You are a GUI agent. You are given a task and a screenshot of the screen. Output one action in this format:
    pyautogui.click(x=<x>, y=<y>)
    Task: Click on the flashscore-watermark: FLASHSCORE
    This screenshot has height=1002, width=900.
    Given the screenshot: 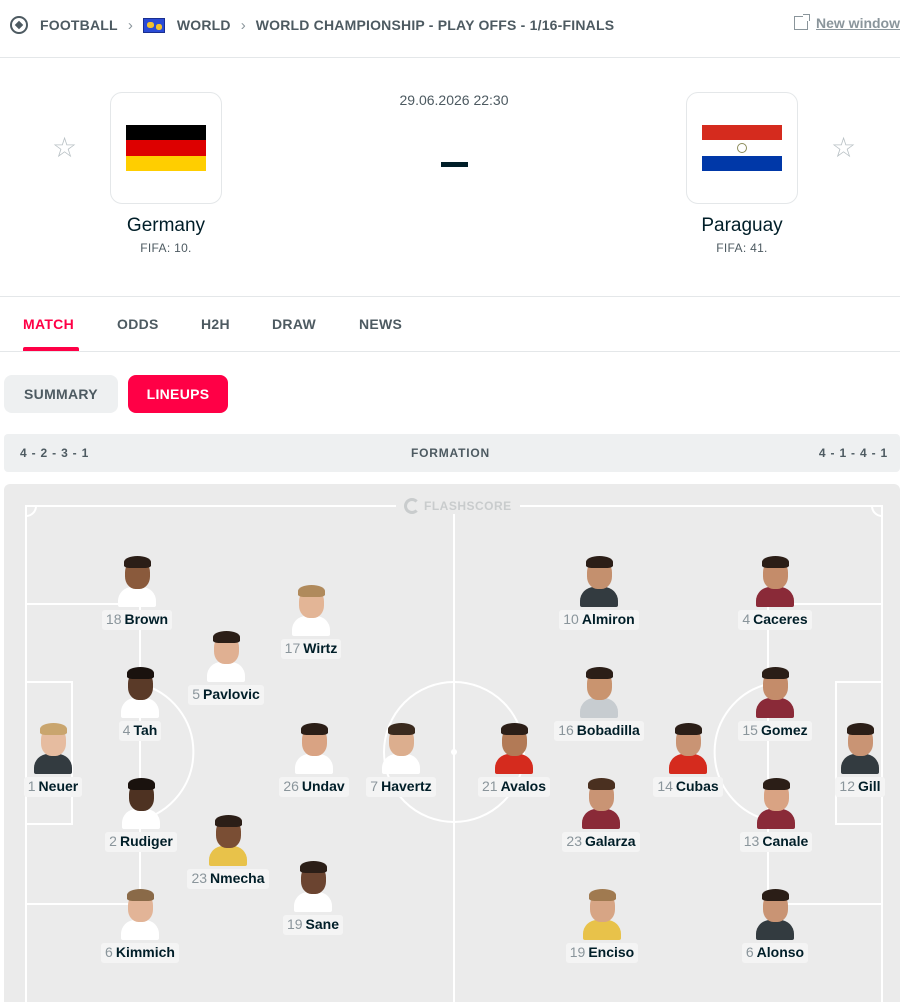 What is the action you would take?
    pyautogui.click(x=458, y=506)
    